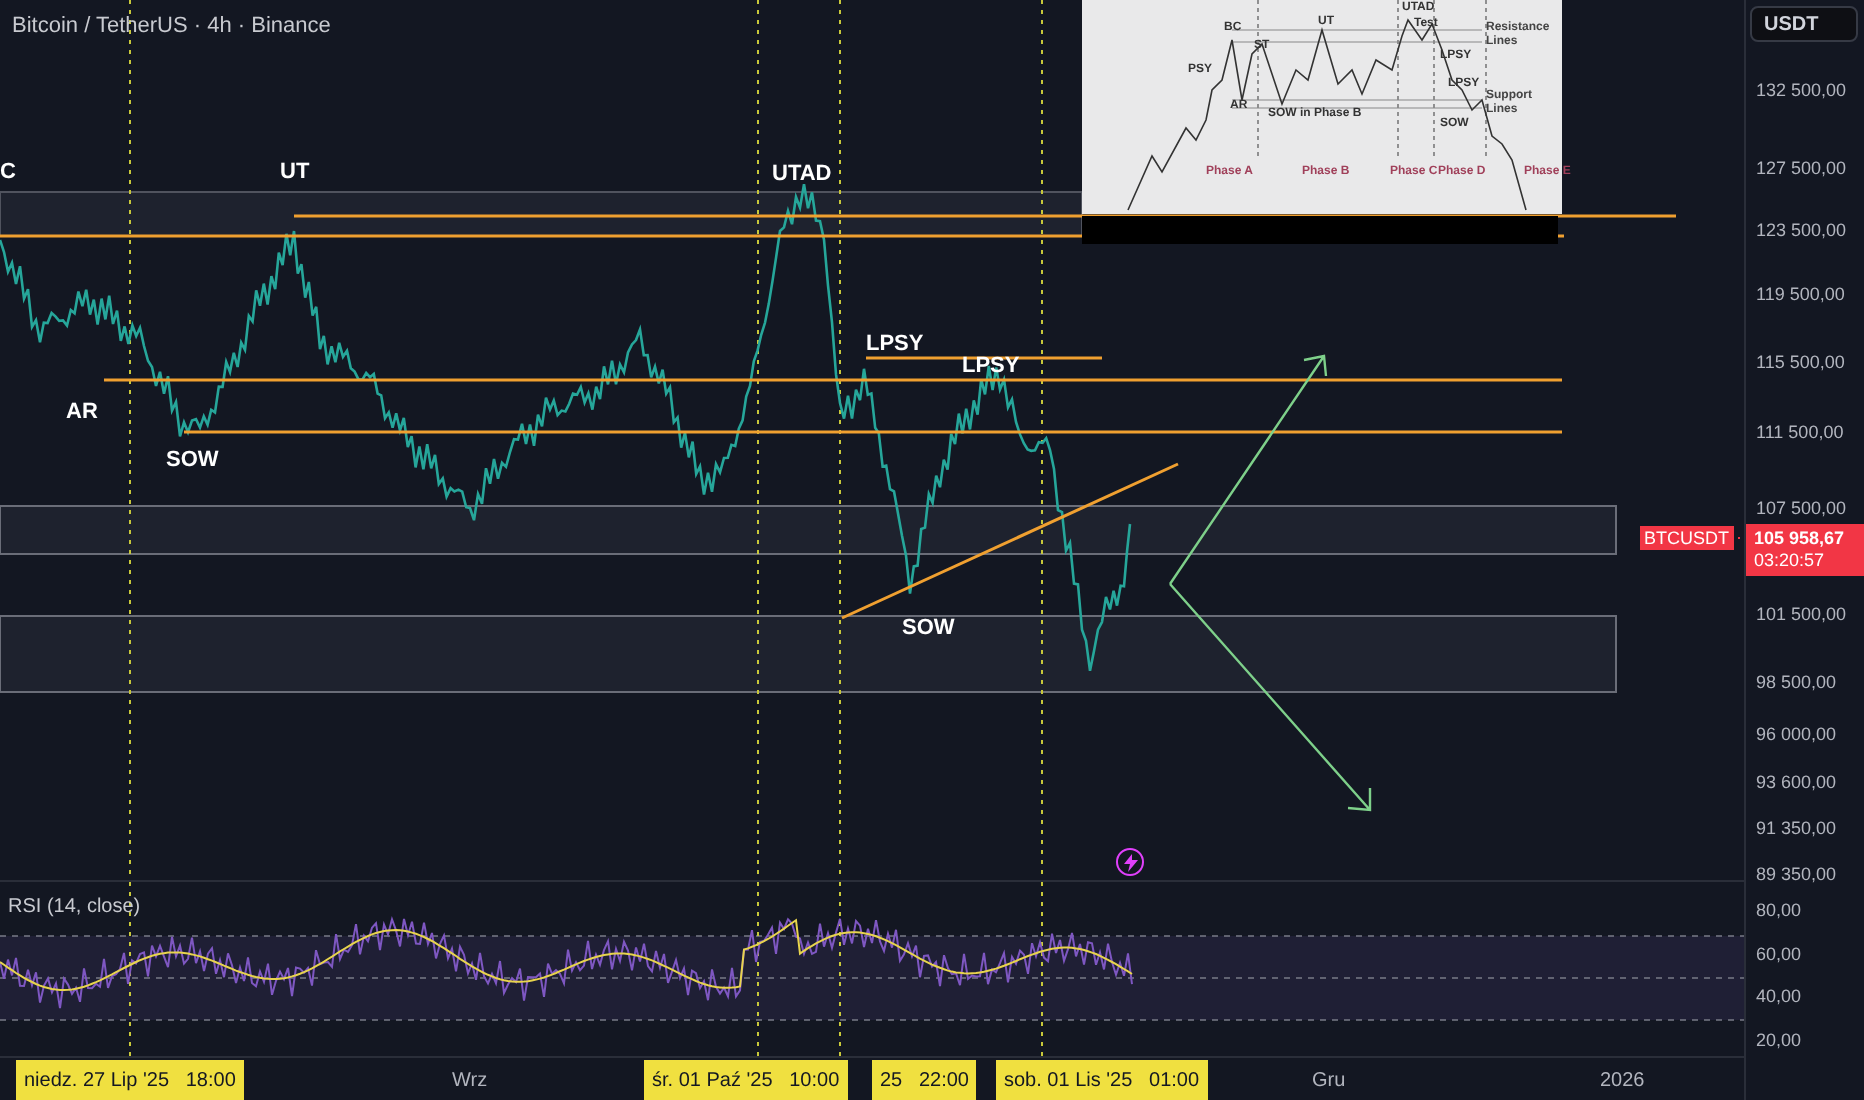  What do you see at coordinates (1800, 295) in the screenshot?
I see `price-tick: 119 500,00` at bounding box center [1800, 295].